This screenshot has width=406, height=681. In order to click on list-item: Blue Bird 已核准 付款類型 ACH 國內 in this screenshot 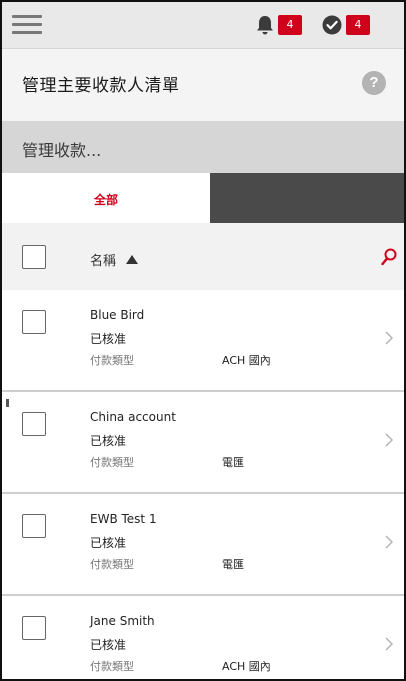, I will do `click(203, 341)`.